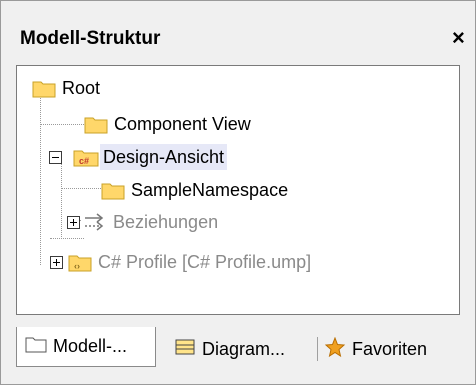 This screenshot has width=476, height=385. What do you see at coordinates (81, 88) in the screenshot?
I see `tree-item-label: Root` at bounding box center [81, 88].